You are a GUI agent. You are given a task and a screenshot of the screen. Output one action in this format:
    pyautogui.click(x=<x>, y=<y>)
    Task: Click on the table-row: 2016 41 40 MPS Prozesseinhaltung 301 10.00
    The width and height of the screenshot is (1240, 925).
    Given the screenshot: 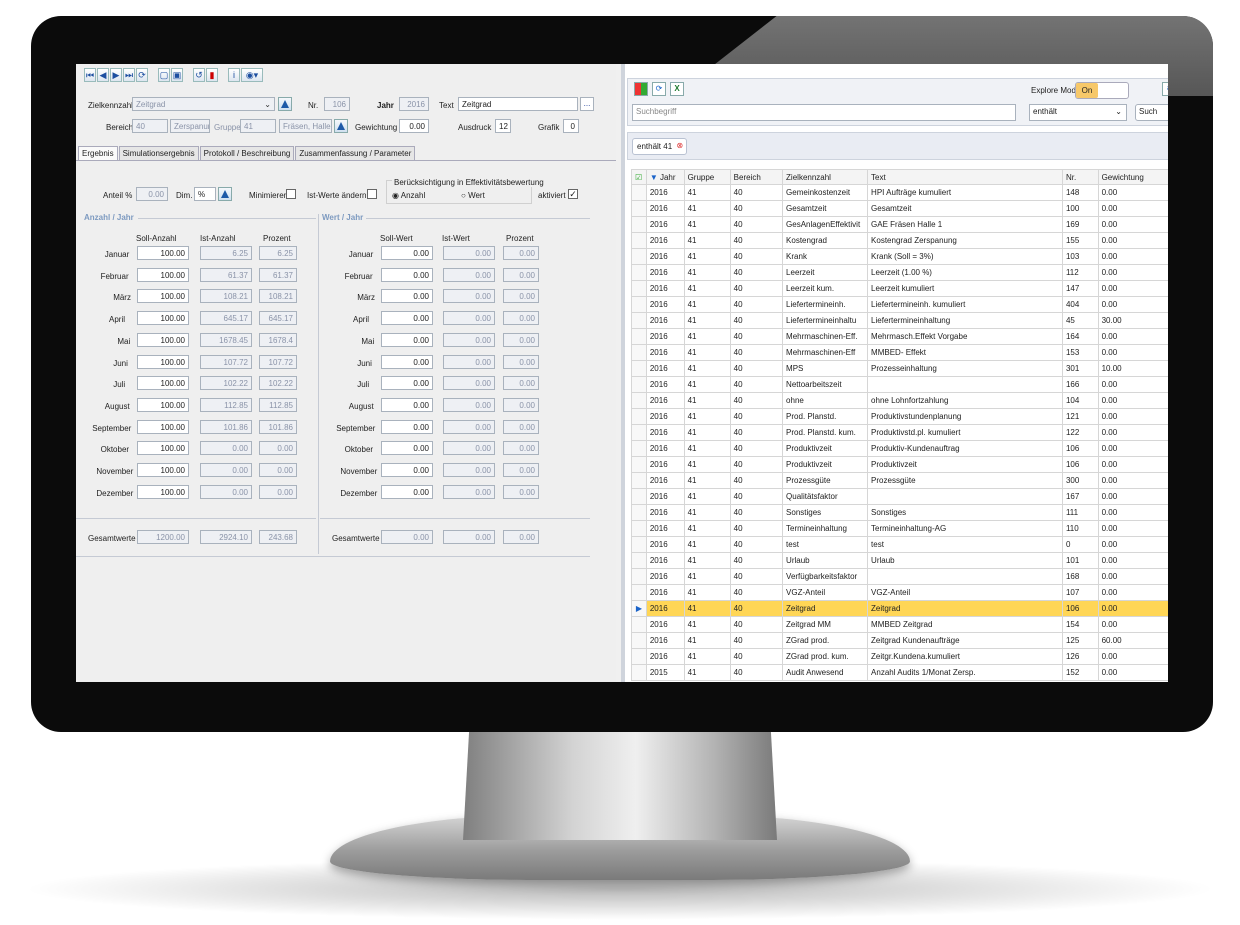 What is the action you would take?
    pyautogui.click(x=899, y=368)
    